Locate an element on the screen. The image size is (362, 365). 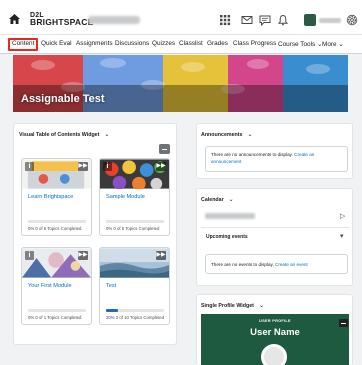
announcements-title-text: Announcements is located at coordinates (222, 135).